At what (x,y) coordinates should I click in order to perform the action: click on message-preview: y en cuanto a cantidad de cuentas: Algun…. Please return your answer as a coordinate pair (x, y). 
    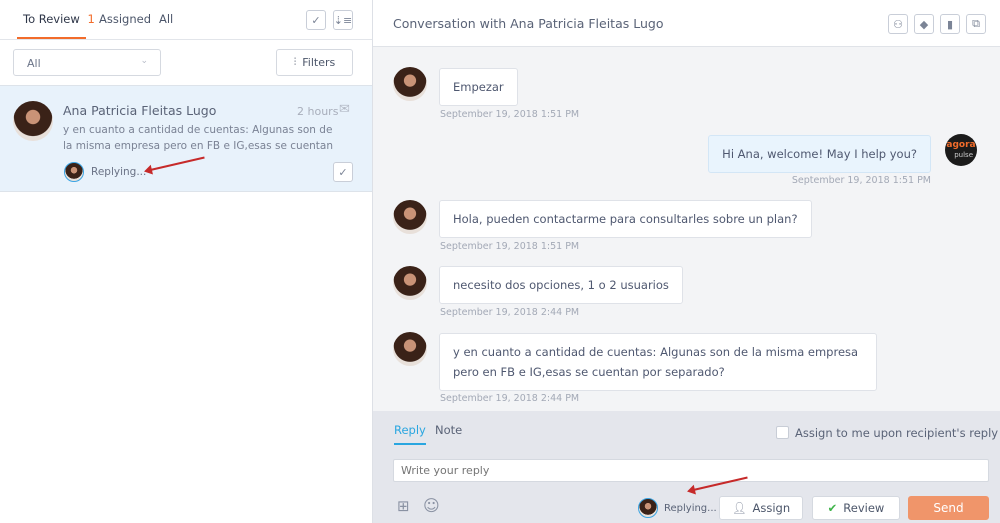
    Looking at the image, I should click on (198, 138).